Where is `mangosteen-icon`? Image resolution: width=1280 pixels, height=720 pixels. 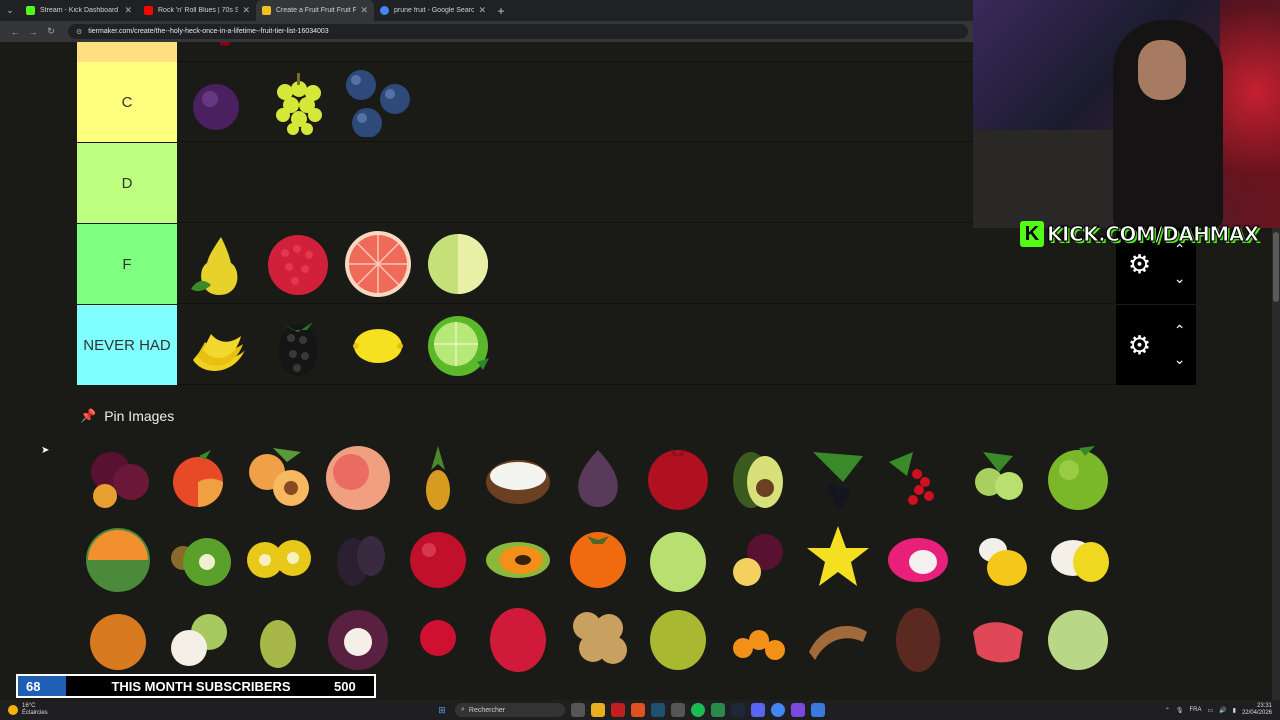 mangosteen-icon is located at coordinates (358, 637).